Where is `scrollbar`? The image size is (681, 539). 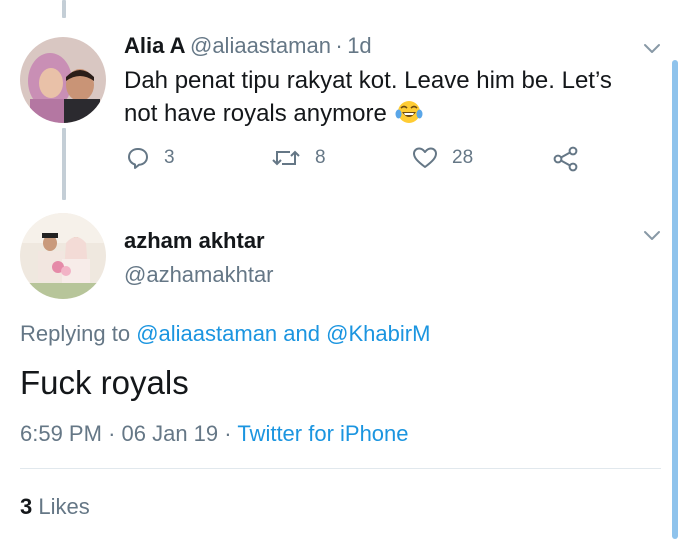
scrollbar is located at coordinates (675, 299).